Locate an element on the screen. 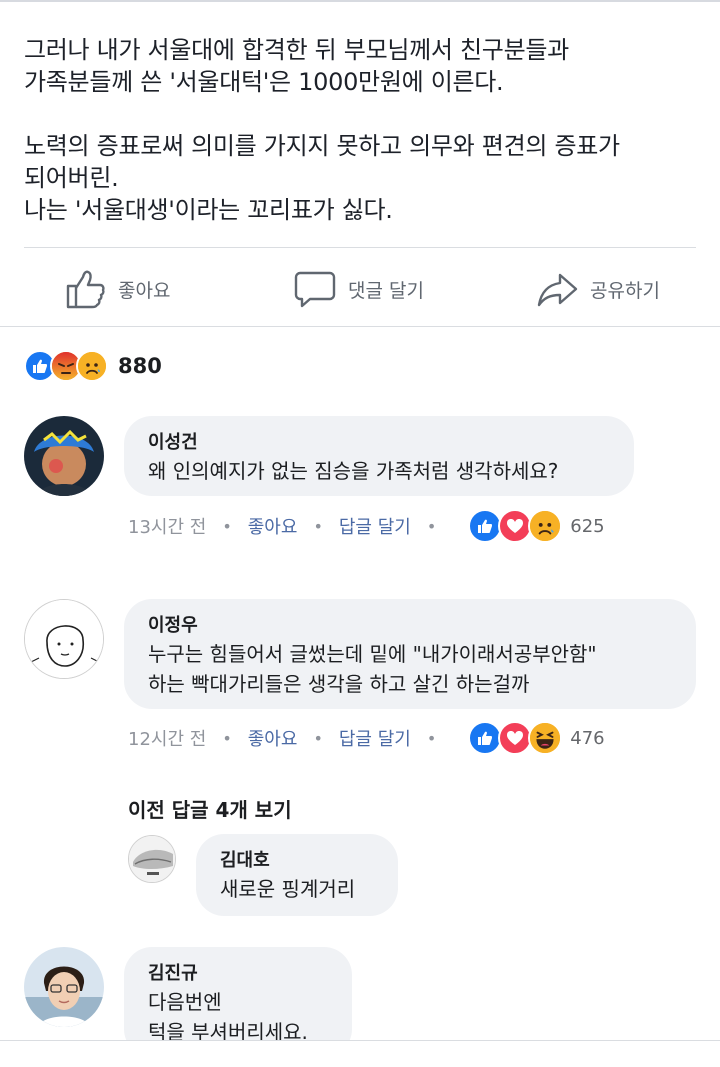 This screenshot has width=720, height=1067. commenter-name: 이성건 is located at coordinates (379, 443).